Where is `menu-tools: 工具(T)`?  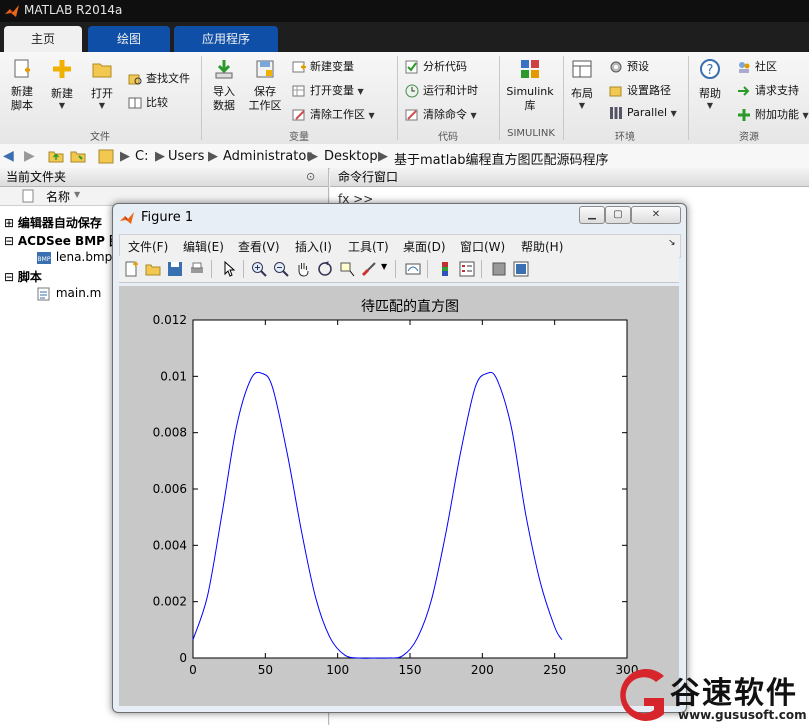
menu-tools: 工具(T) is located at coordinates (368, 246).